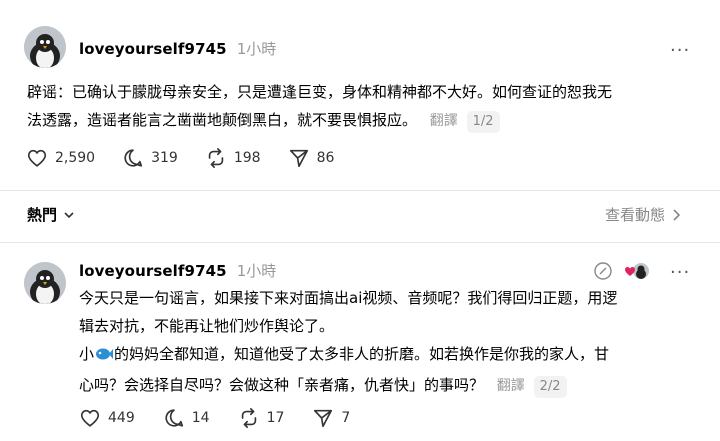 The image size is (720, 441). Describe the element at coordinates (282, 385) in the screenshot. I see `post-text-line: 心吗？会选择自尽吗？会做这种「亲者痛，仇者快」的事吗？` at that location.